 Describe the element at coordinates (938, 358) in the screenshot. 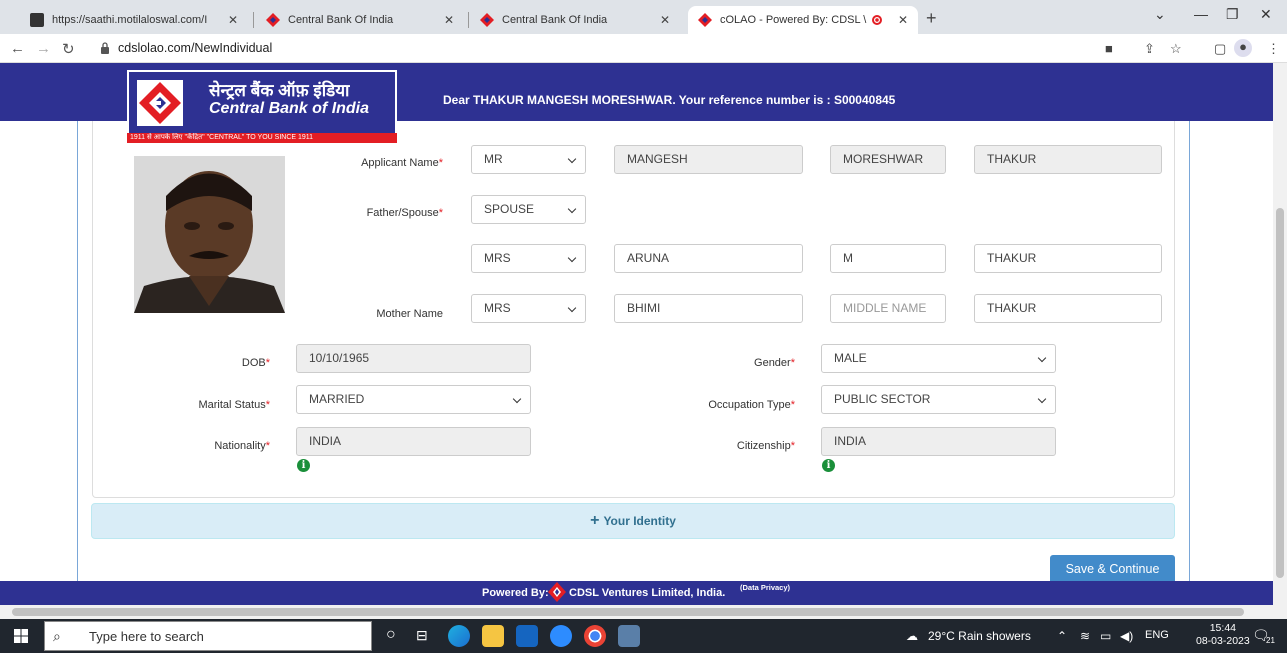

I see `gender-select: MALE` at that location.